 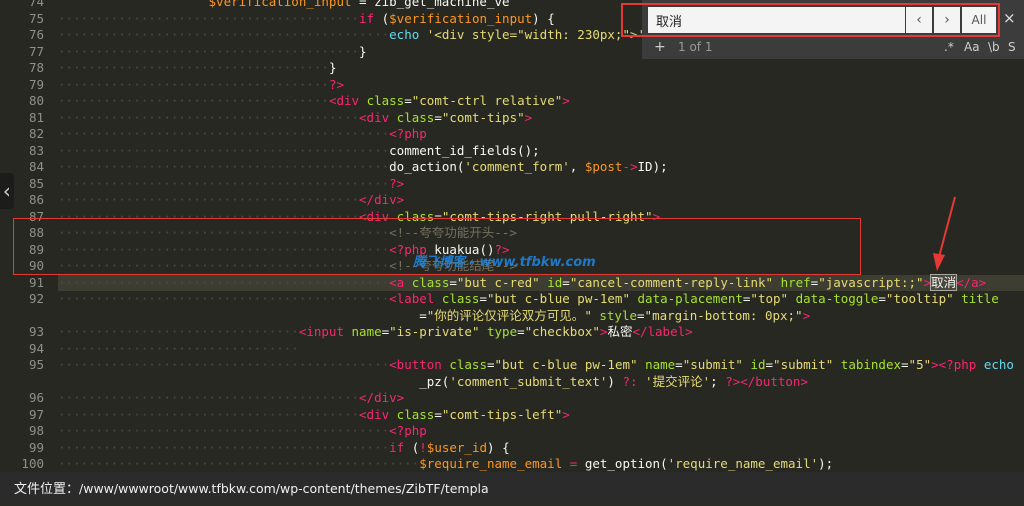 What do you see at coordinates (541, 68) in the screenshot?
I see `code-line: ····································}` at bounding box center [541, 68].